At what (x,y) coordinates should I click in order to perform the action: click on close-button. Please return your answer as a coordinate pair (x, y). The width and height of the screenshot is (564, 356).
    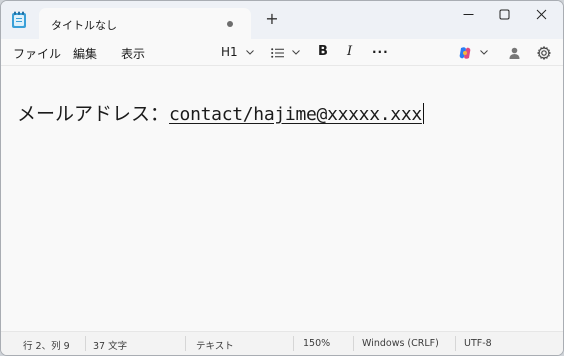
    Looking at the image, I should click on (541, 14).